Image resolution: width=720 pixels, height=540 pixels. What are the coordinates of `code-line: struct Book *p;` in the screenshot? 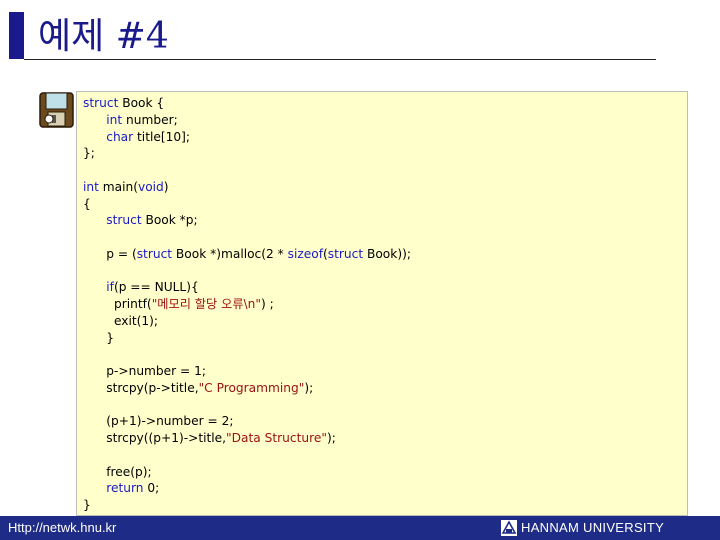 It's located at (140, 220).